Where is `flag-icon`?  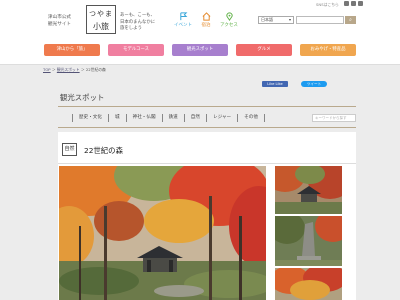
flag-icon is located at coordinates (183, 16).